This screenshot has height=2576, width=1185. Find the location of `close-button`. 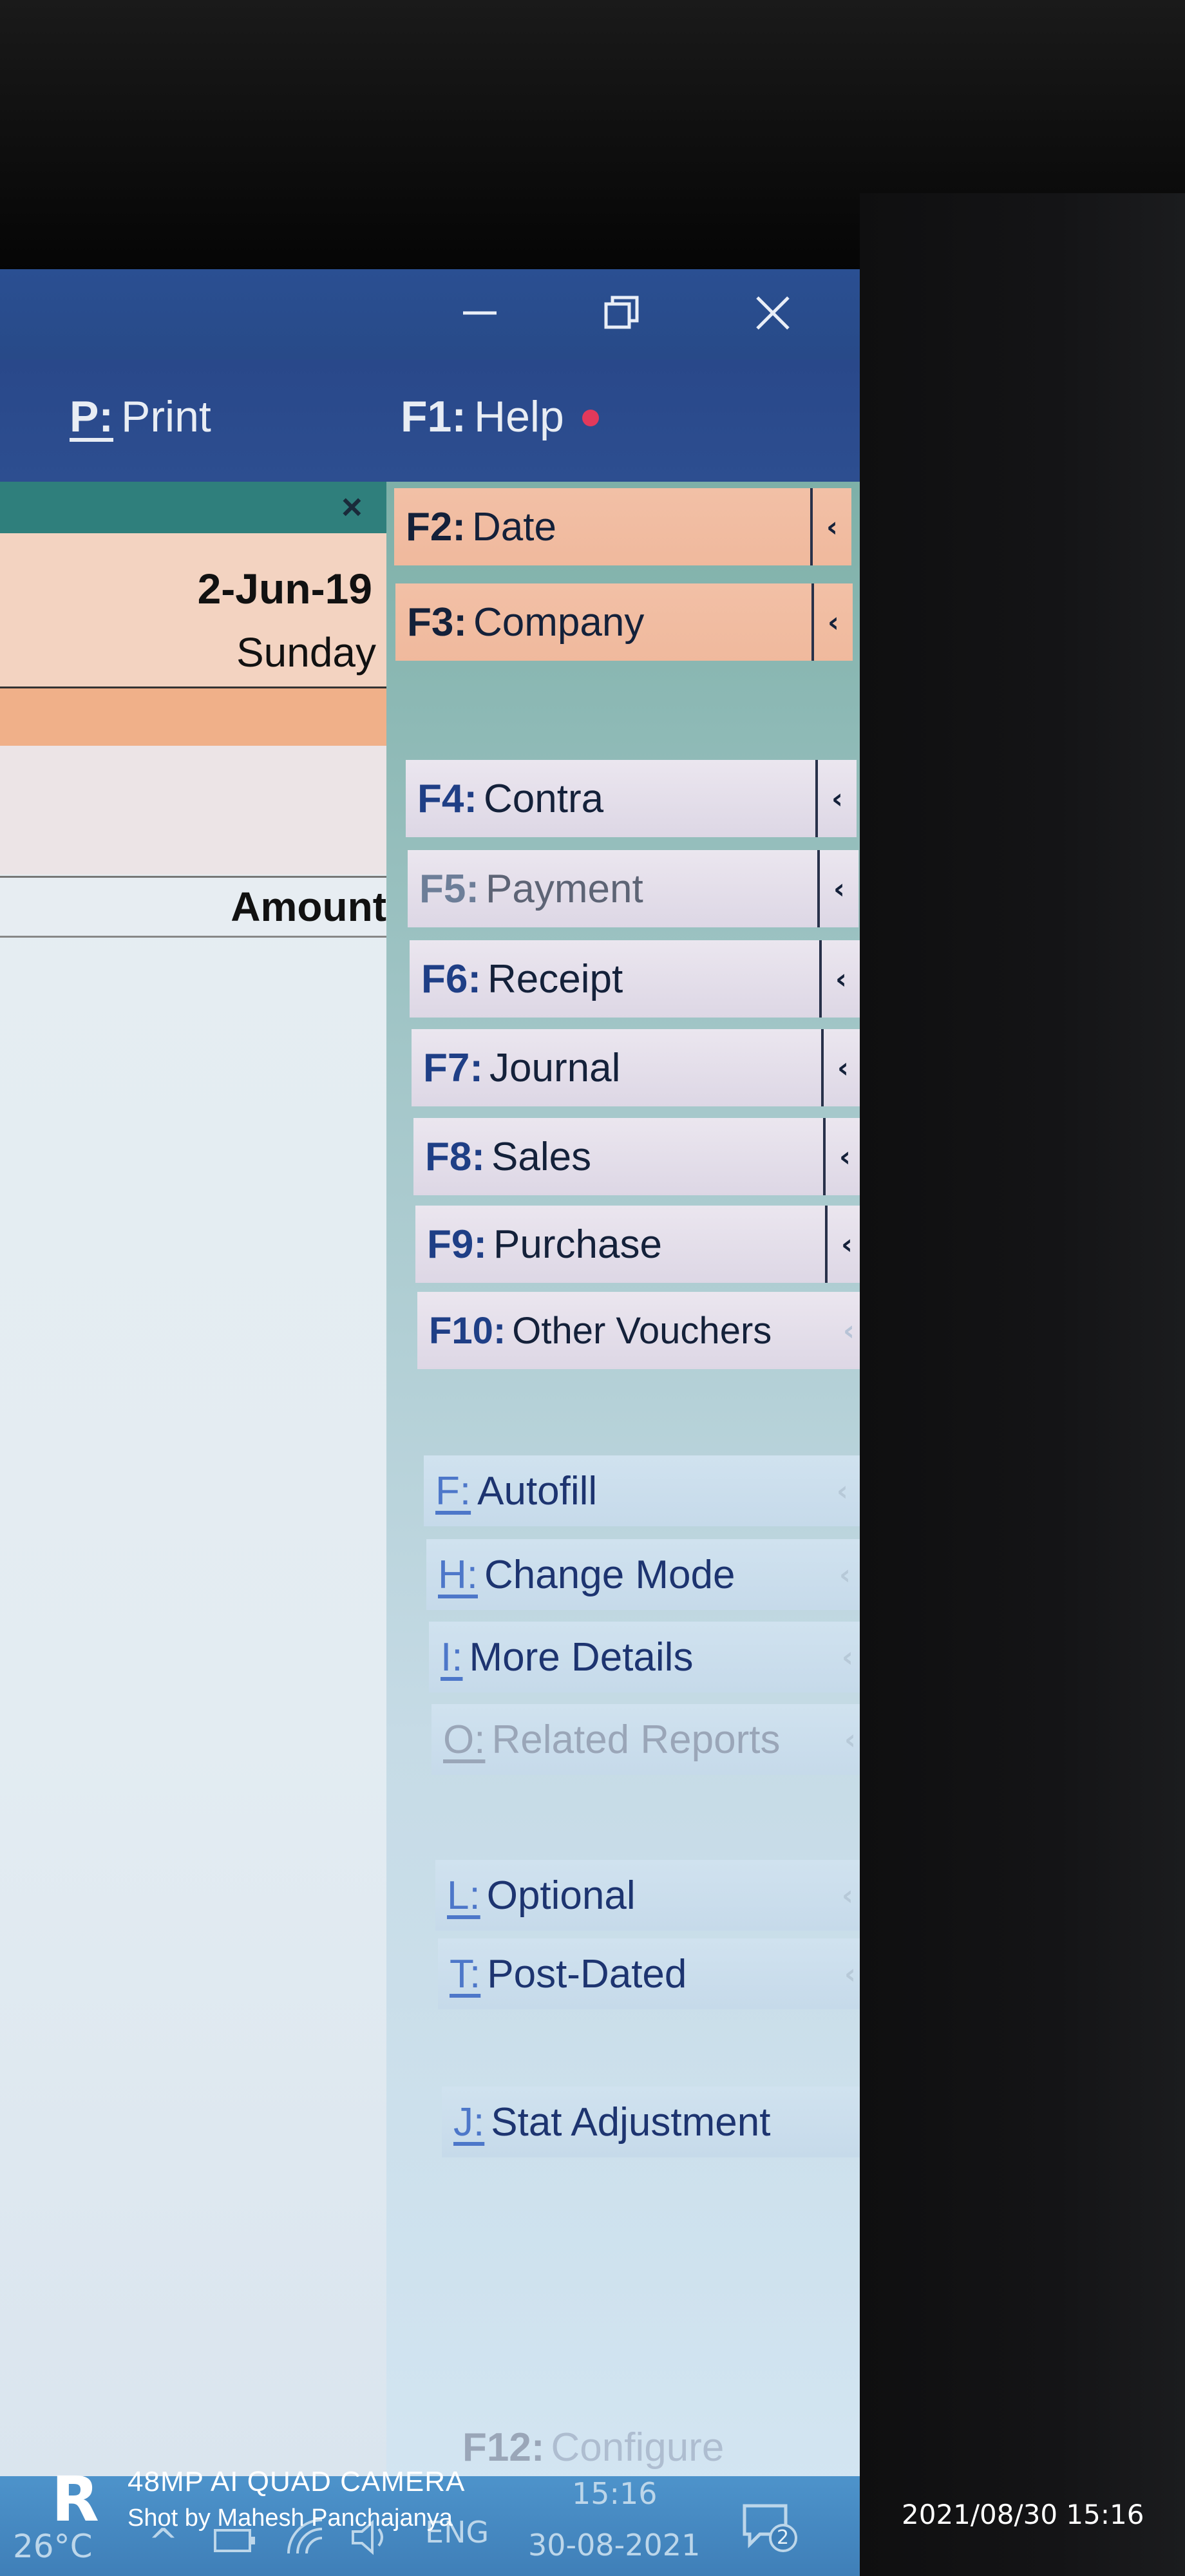

close-button is located at coordinates (772, 313).